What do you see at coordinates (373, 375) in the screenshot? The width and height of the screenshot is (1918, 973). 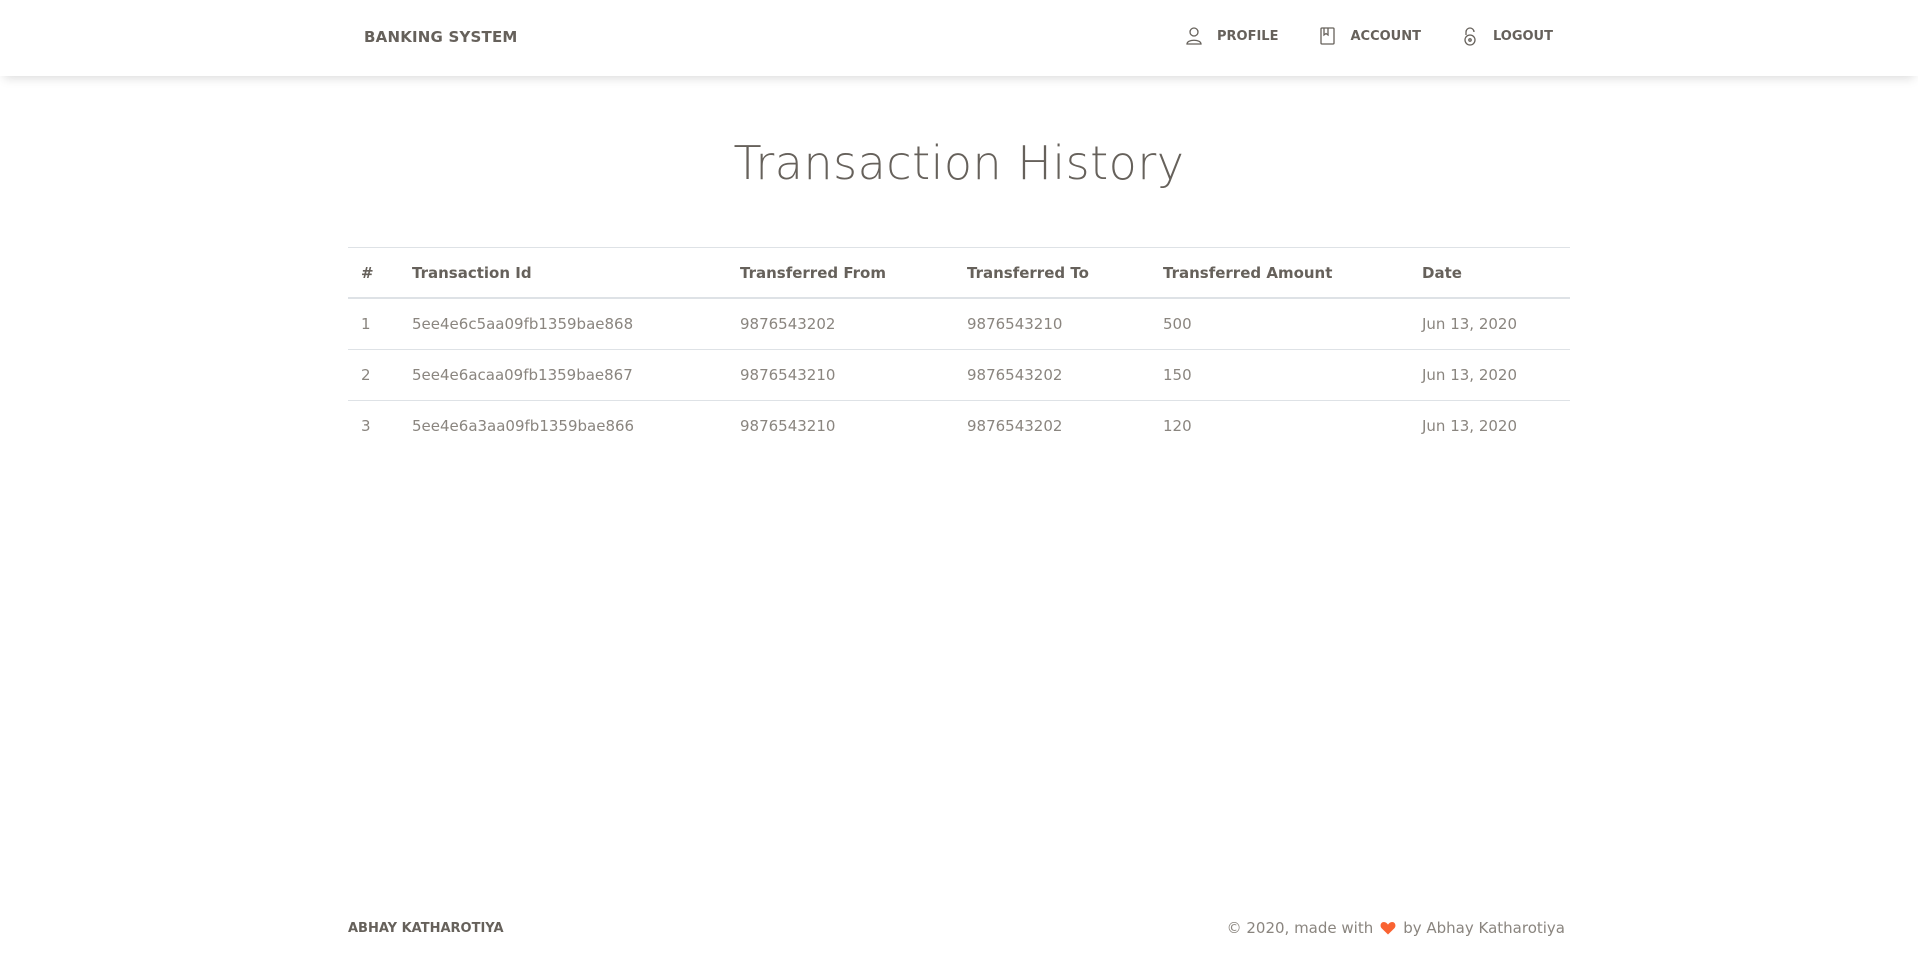 I see `cell-index: 2` at bounding box center [373, 375].